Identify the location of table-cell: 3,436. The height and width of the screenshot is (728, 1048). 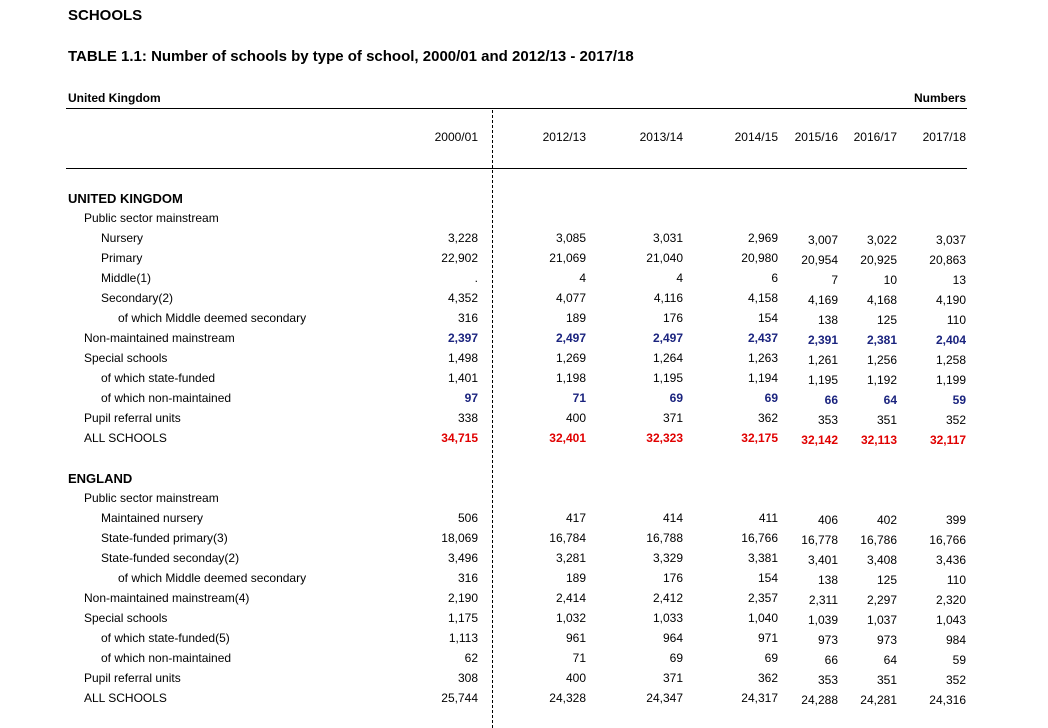
(950, 560).